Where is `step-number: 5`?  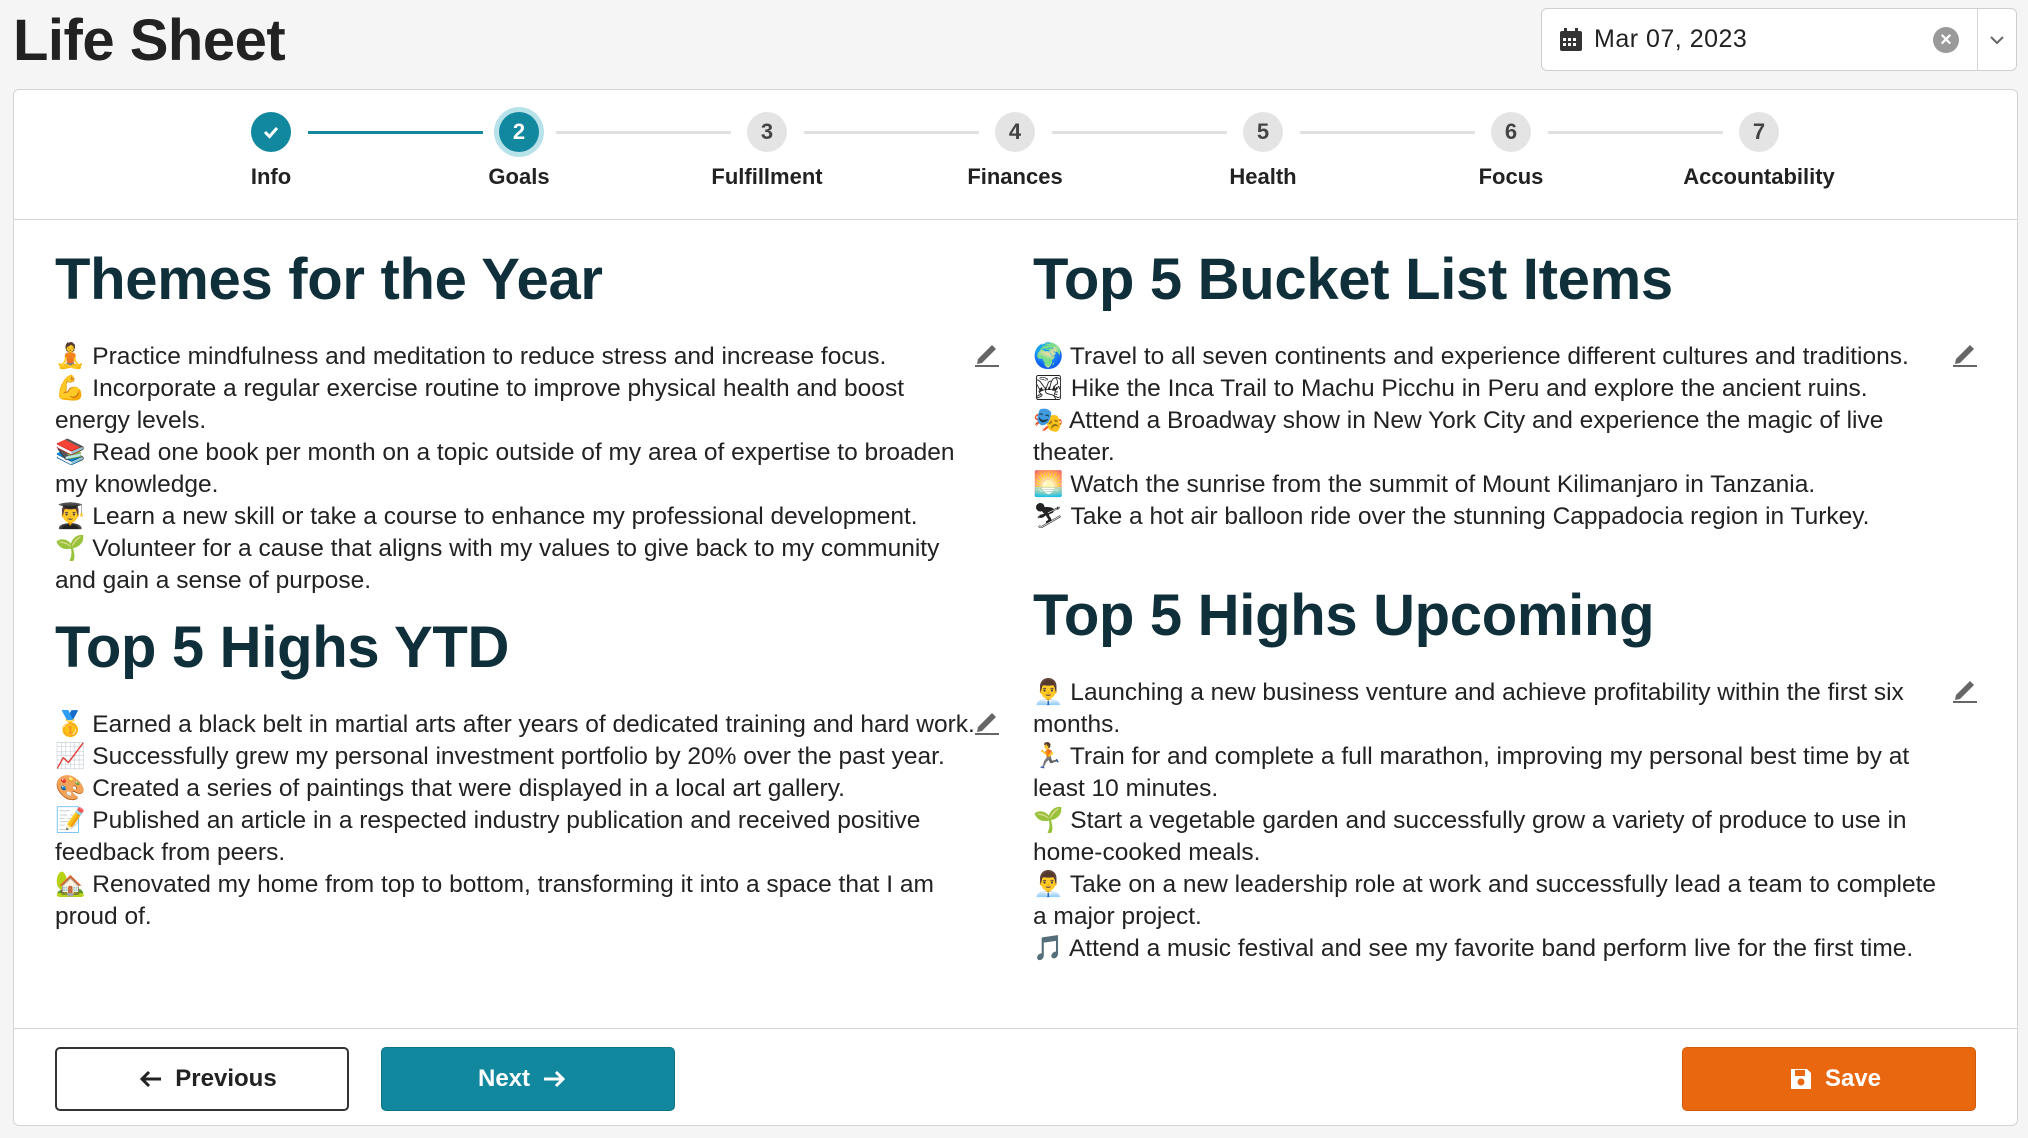
step-number: 5 is located at coordinates (1263, 132).